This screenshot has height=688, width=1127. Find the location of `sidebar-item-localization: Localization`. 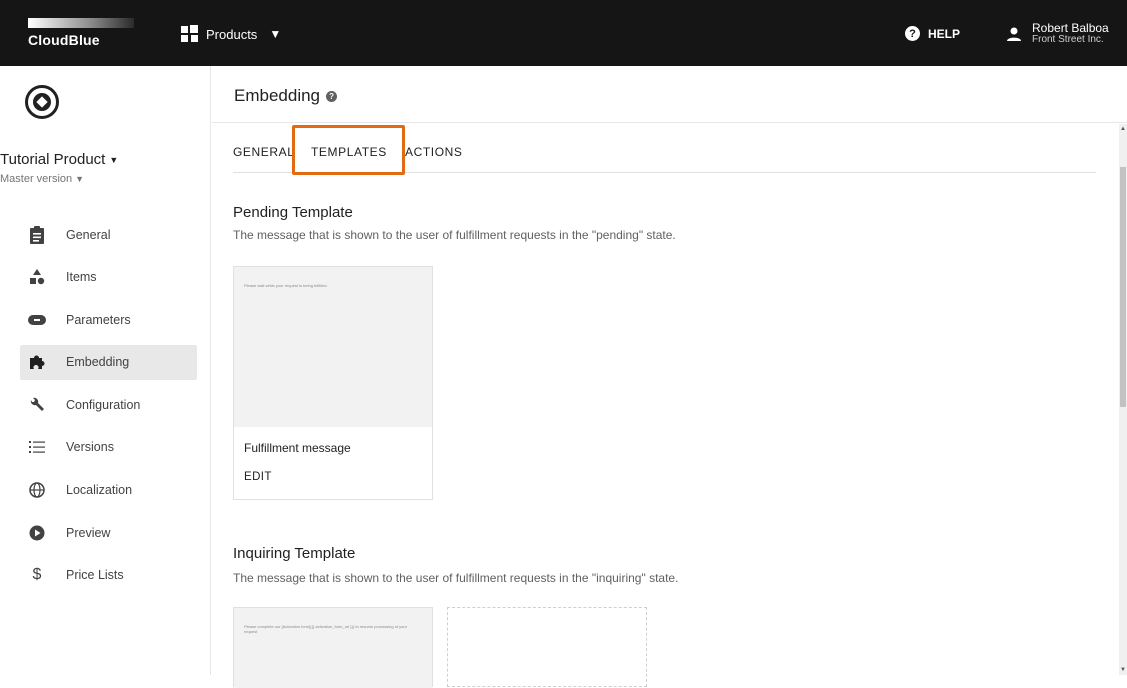

sidebar-item-localization: Localization is located at coordinates (108, 490).